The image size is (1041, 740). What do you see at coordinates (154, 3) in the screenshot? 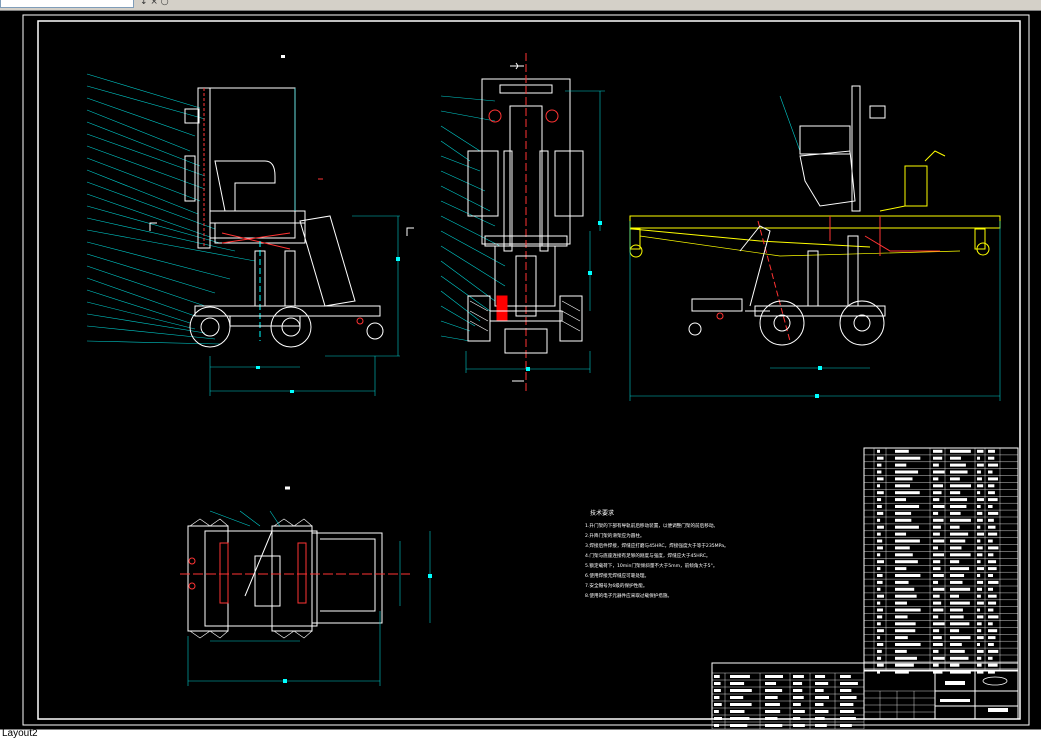
I see `toolbar-icons: ↓ × ○` at bounding box center [154, 3].